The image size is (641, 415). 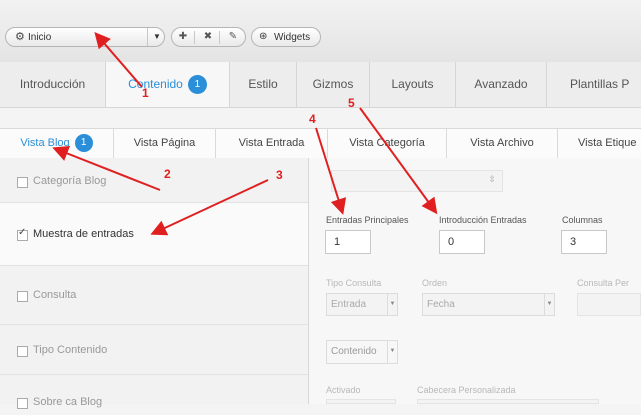 What do you see at coordinates (312, 119) in the screenshot?
I see `annotation-number-4: 4` at bounding box center [312, 119].